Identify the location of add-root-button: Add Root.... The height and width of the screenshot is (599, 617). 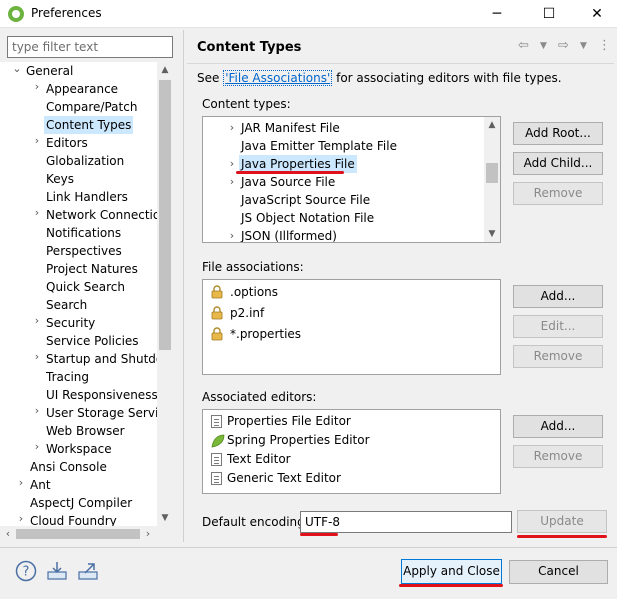
(558, 133).